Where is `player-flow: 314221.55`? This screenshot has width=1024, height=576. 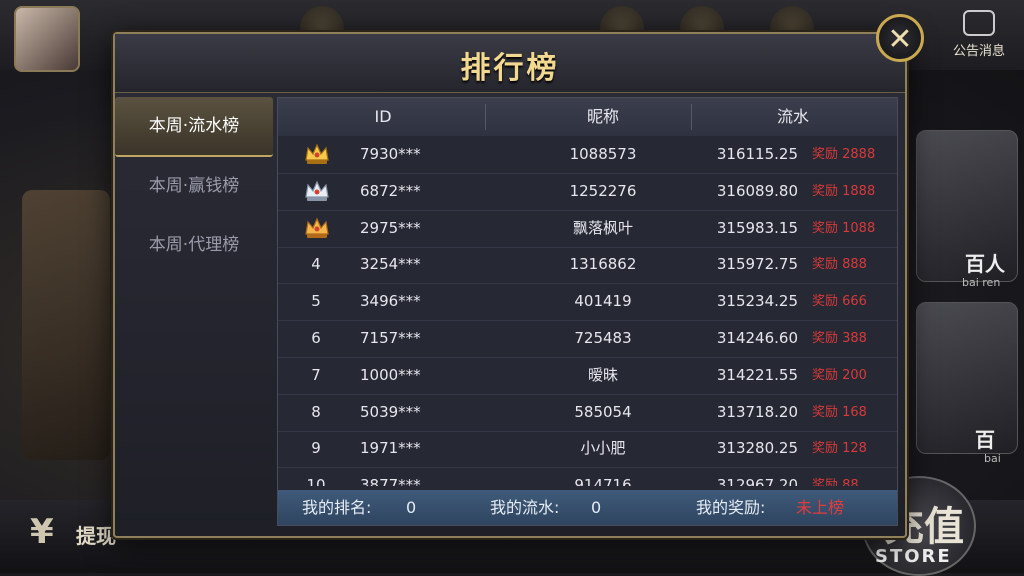 player-flow: 314221.55 is located at coordinates (757, 374).